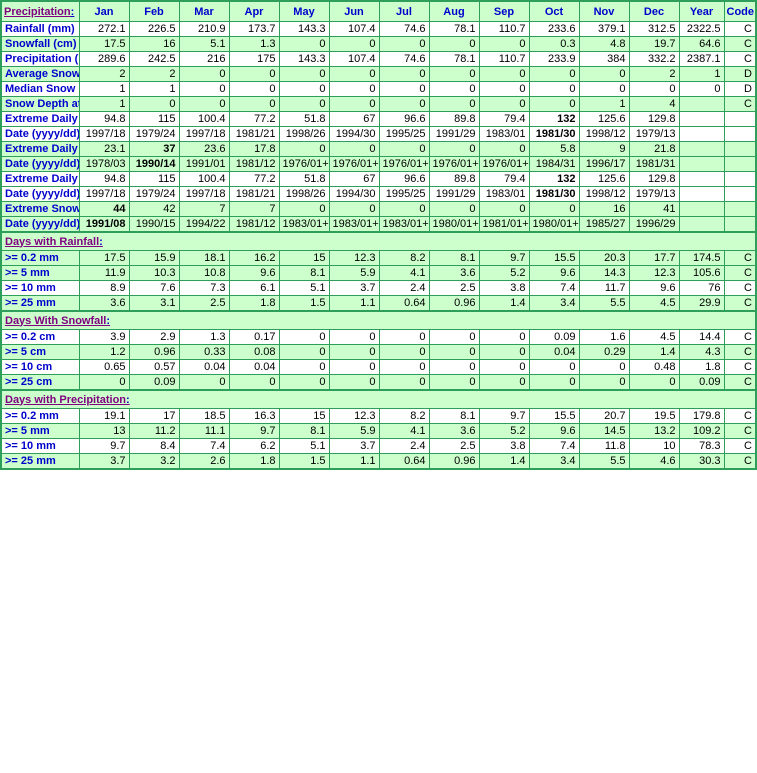  What do you see at coordinates (204, 149) in the screenshot?
I see `cell-mar: 23.6` at bounding box center [204, 149].